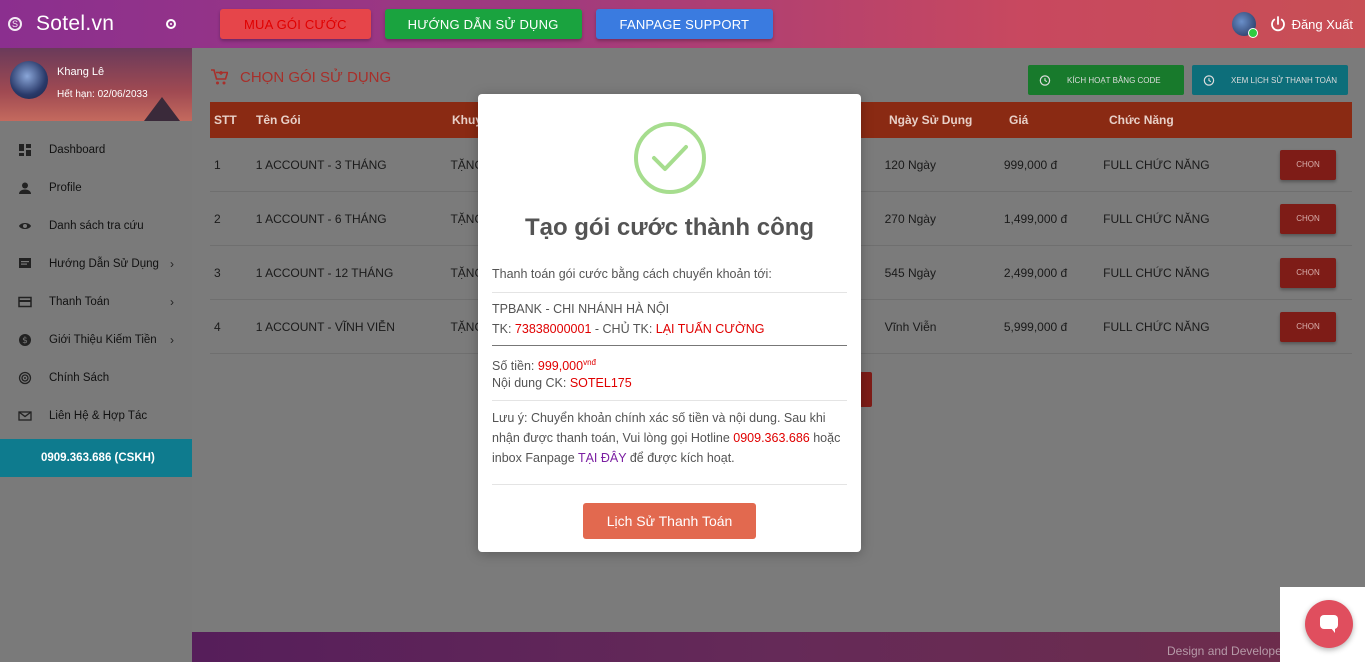 The height and width of the screenshot is (662, 1365). I want to click on sidebar-item-guide: Hướng Dẫn Sử Dụng ›, so click(96, 264).